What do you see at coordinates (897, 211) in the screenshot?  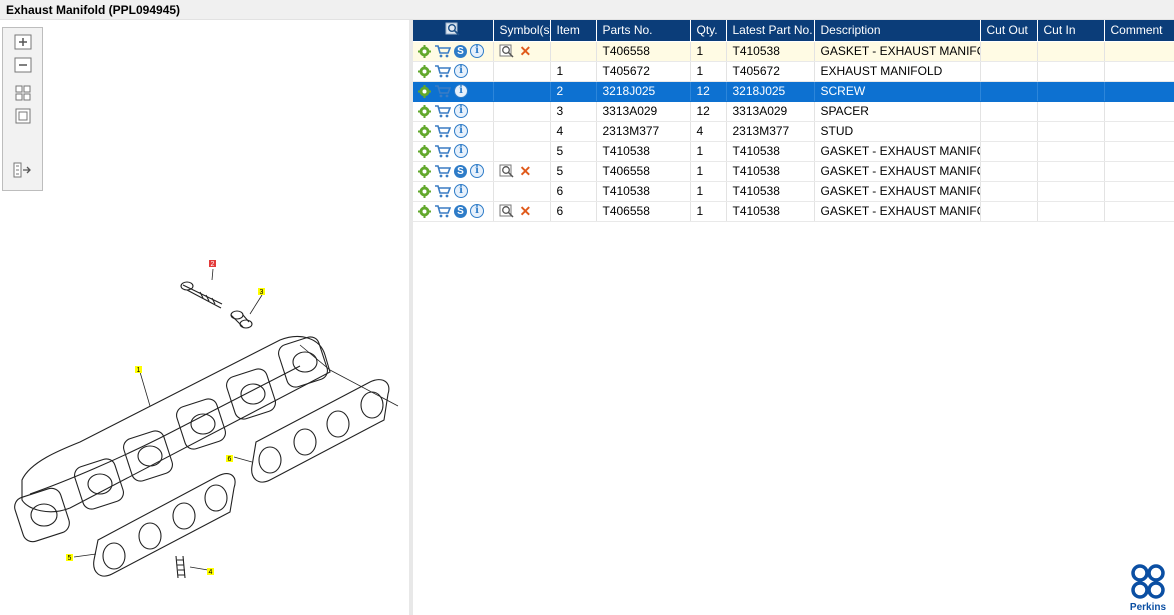 I see `cell-description: GASKET - EXHAUST MANIFOLD` at bounding box center [897, 211].